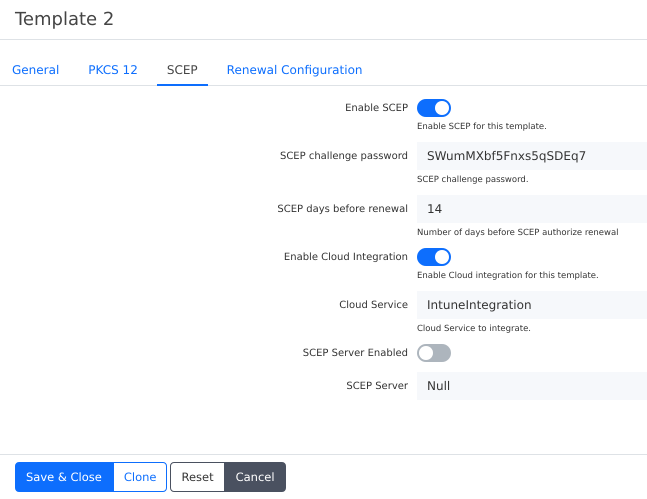  Describe the element at coordinates (64, 477) in the screenshot. I see `save-close-button: Save & Close` at that location.